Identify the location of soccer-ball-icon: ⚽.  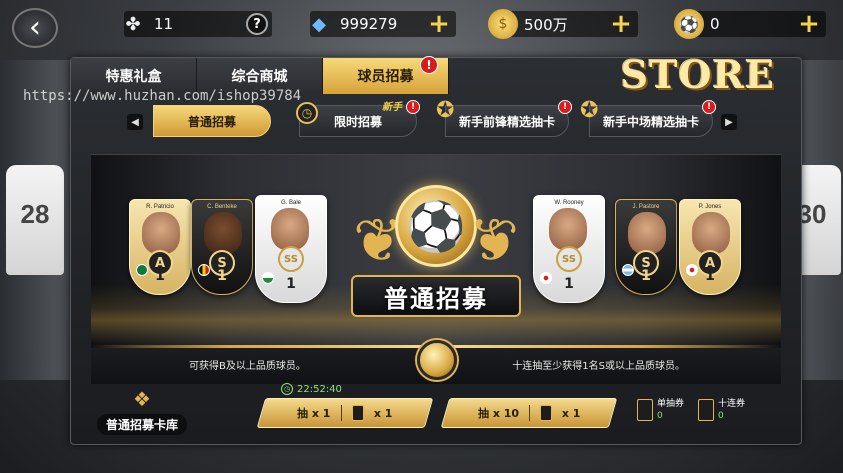
(436, 226).